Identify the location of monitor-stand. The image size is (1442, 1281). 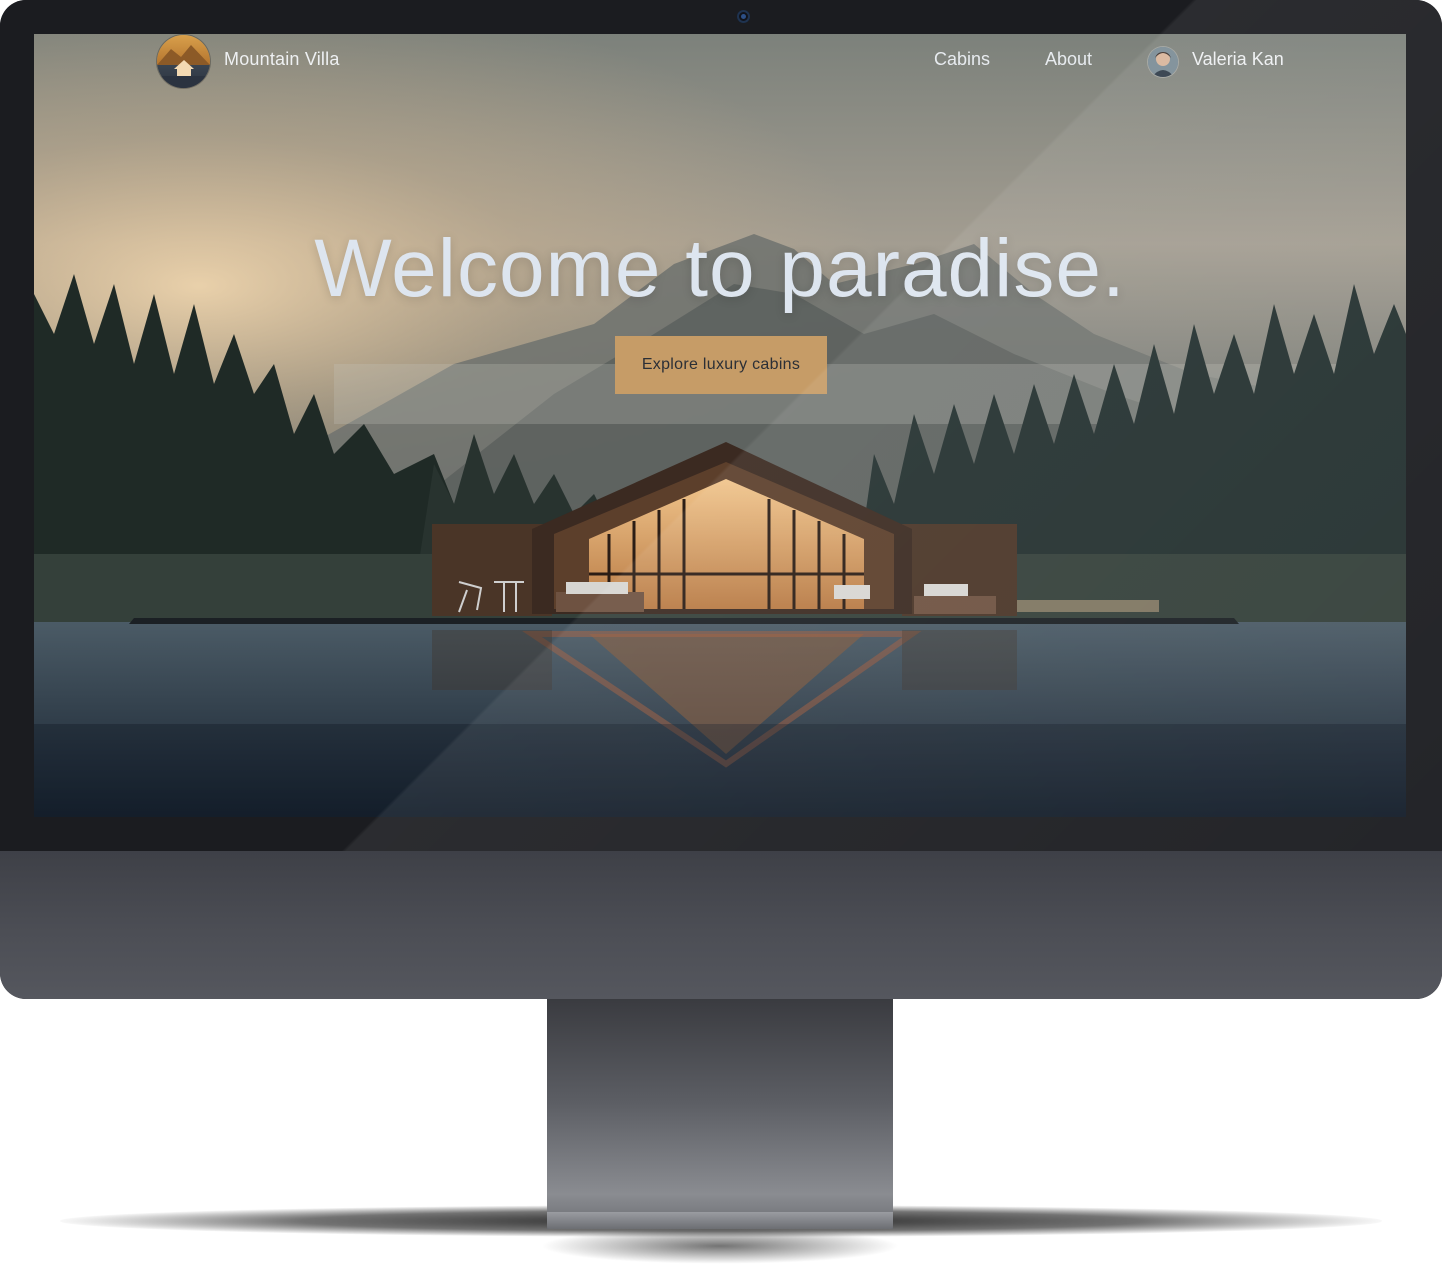
(720, 1114).